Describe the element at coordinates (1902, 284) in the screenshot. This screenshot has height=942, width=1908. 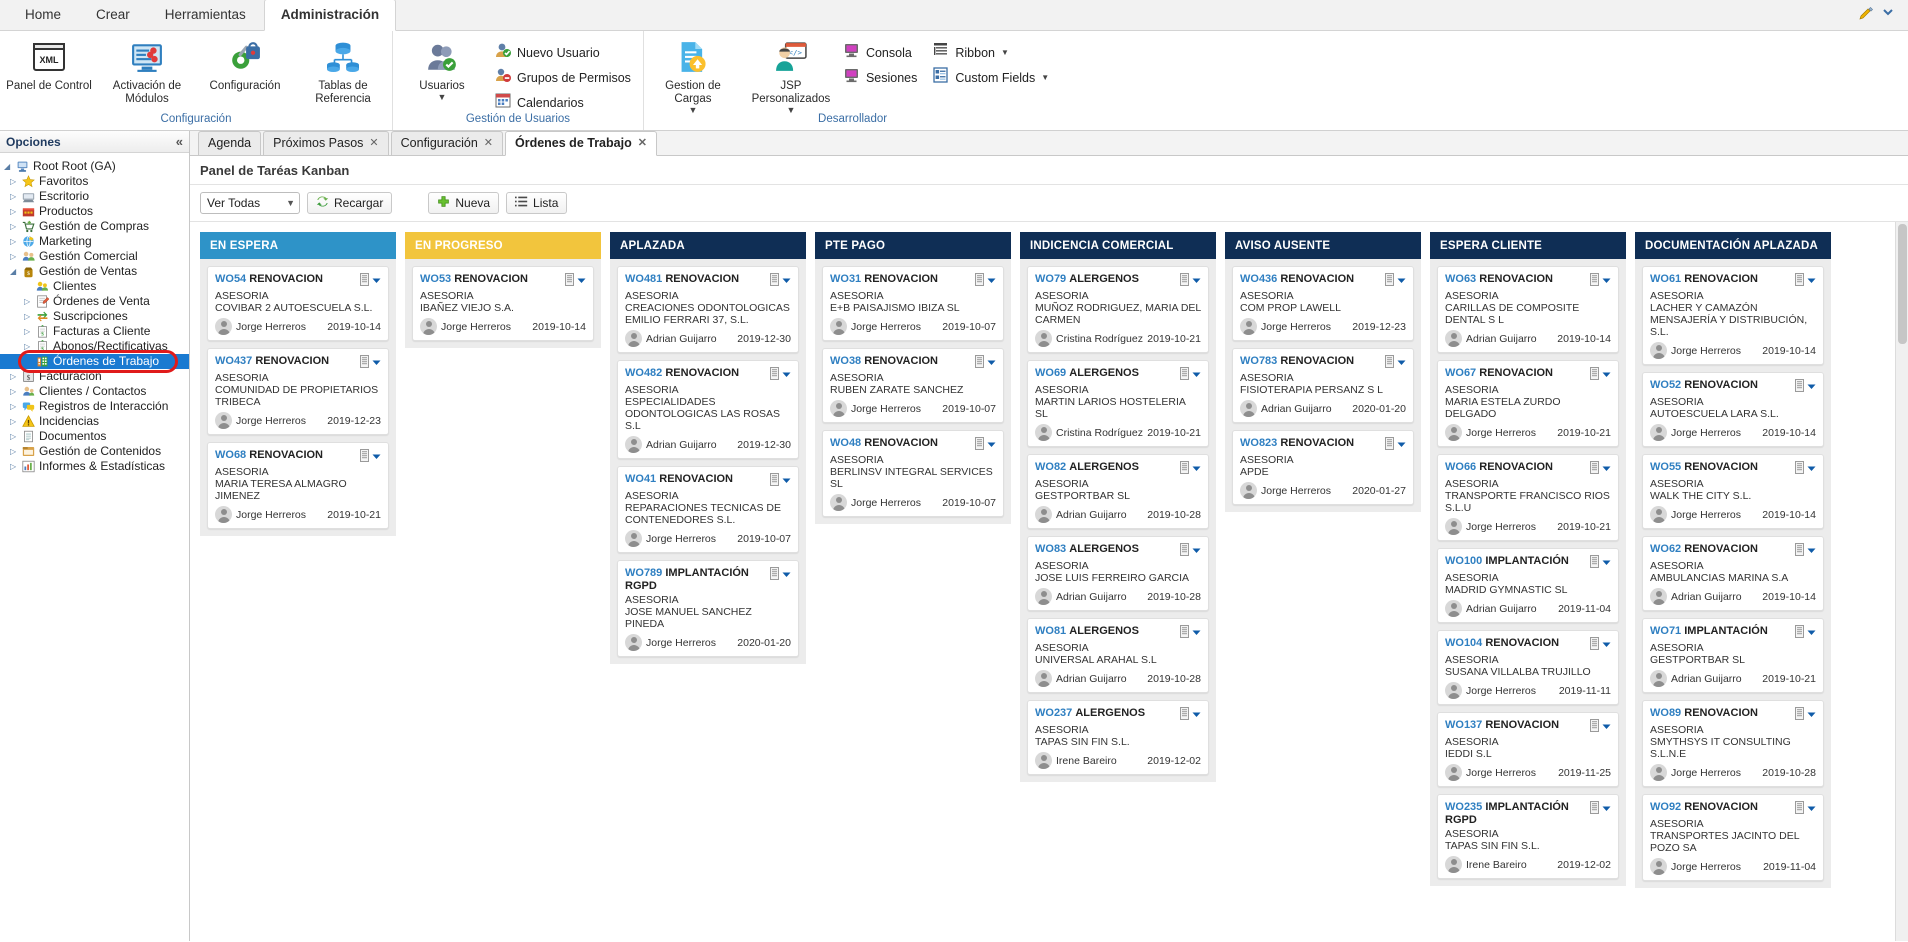
I see `scrollbar-thumb` at that location.